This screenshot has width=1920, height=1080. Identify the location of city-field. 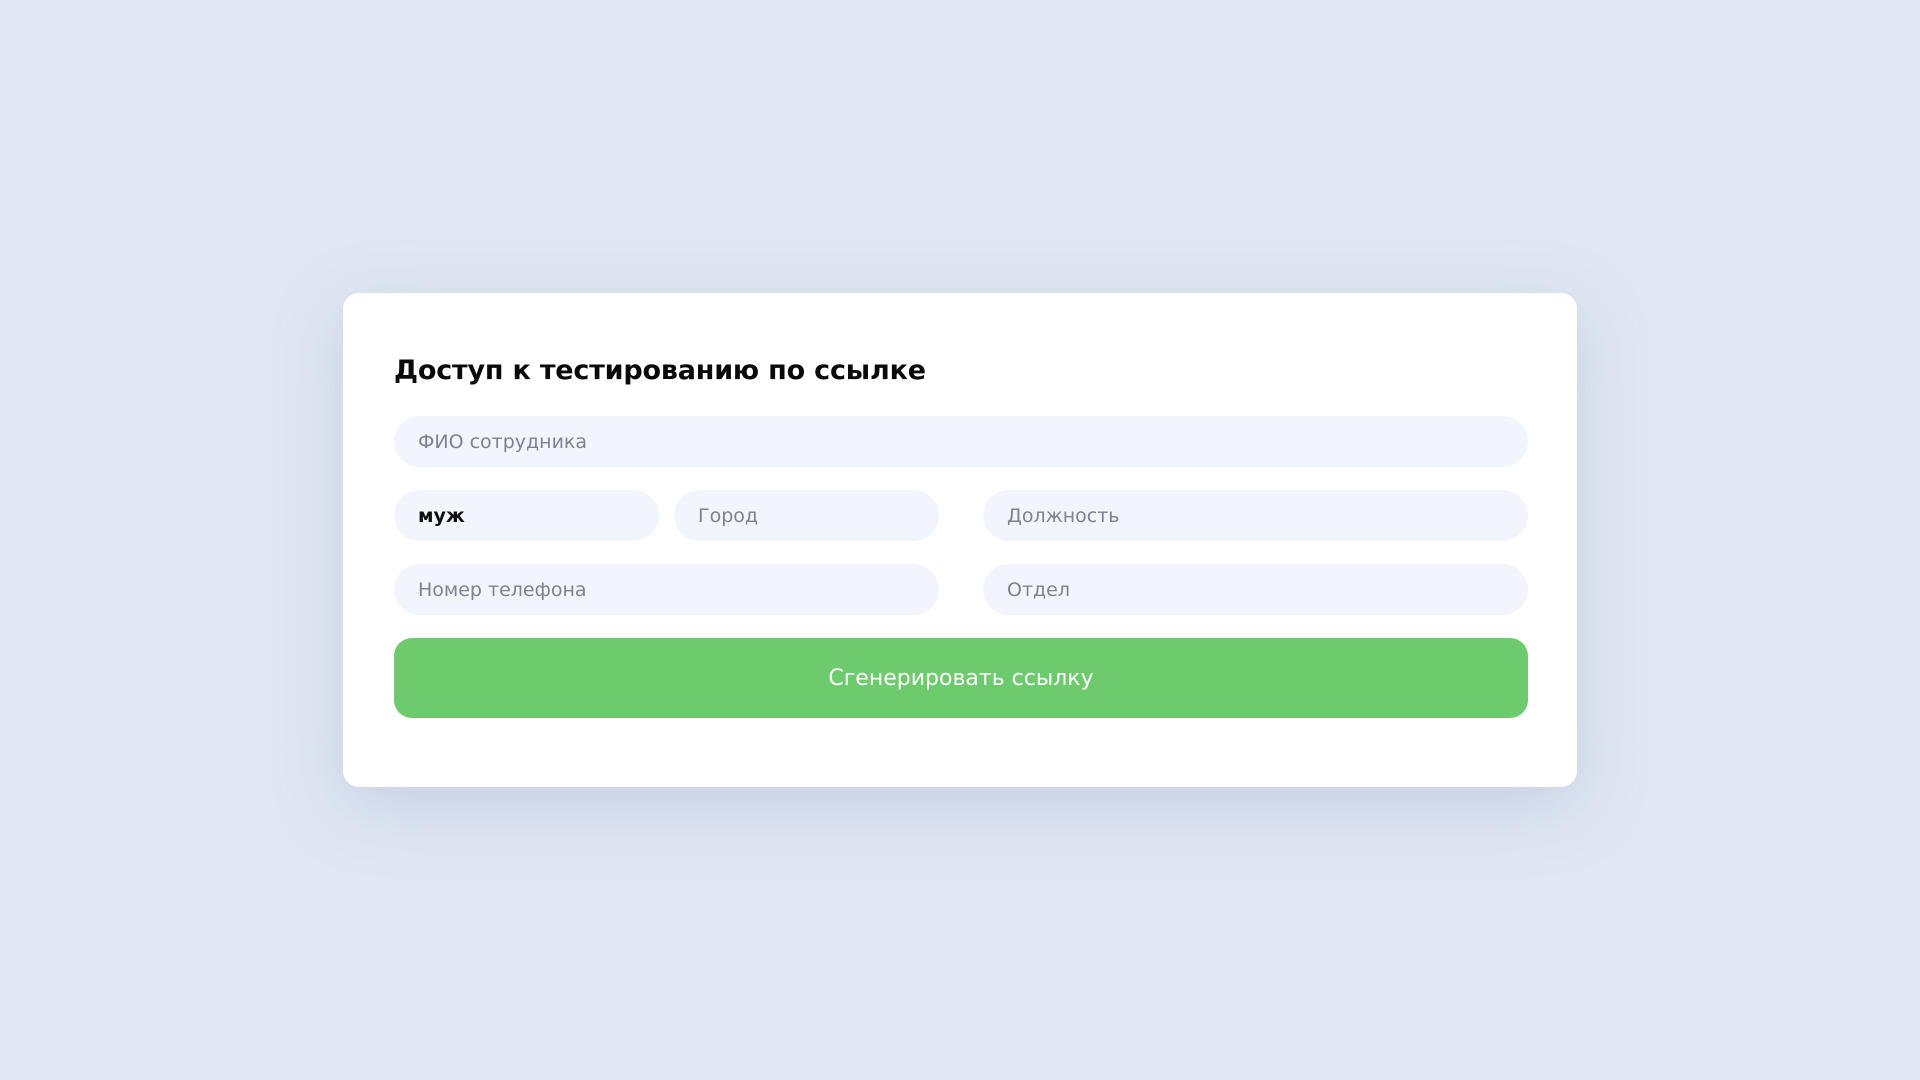
(806, 515).